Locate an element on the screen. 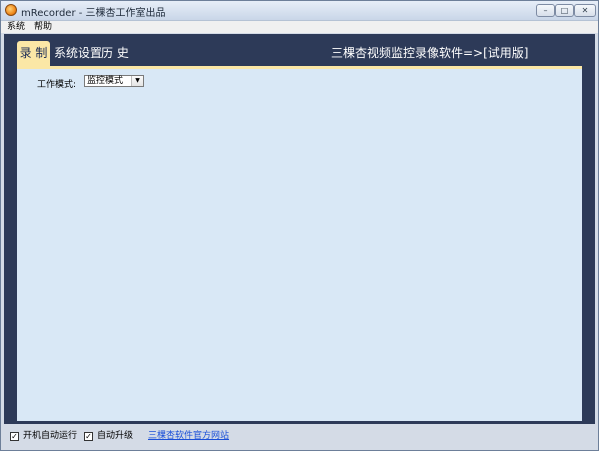 The width and height of the screenshot is (599, 451). work-mode-label: 工作模式: is located at coordinates (57, 85).